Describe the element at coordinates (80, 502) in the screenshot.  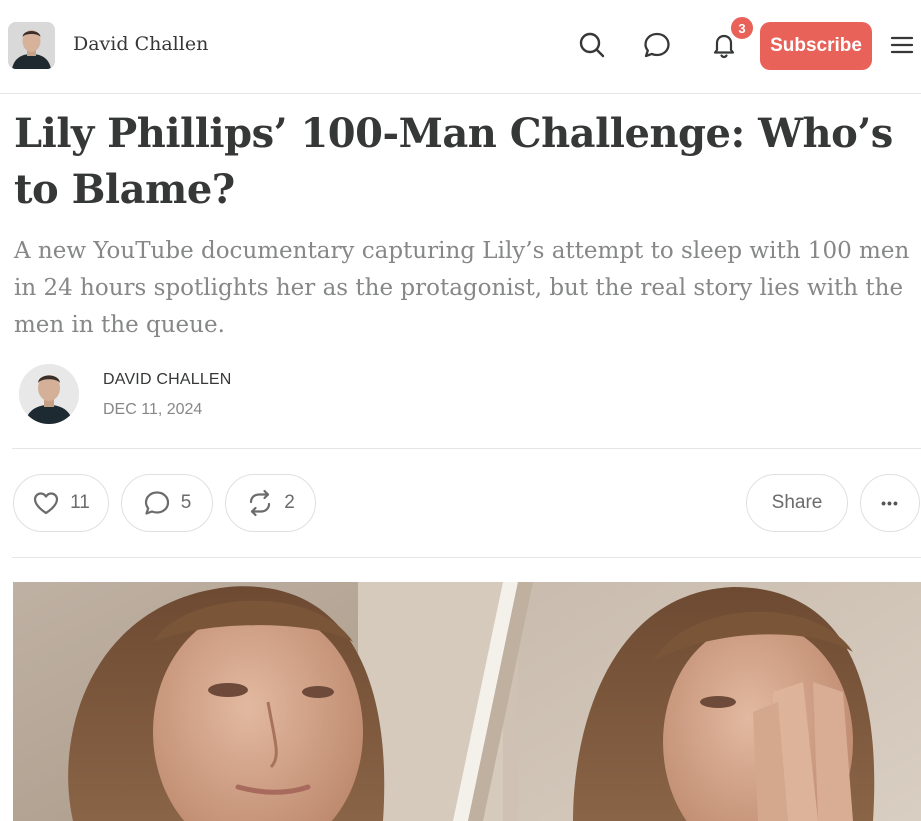
I see `like-count: 11` at that location.